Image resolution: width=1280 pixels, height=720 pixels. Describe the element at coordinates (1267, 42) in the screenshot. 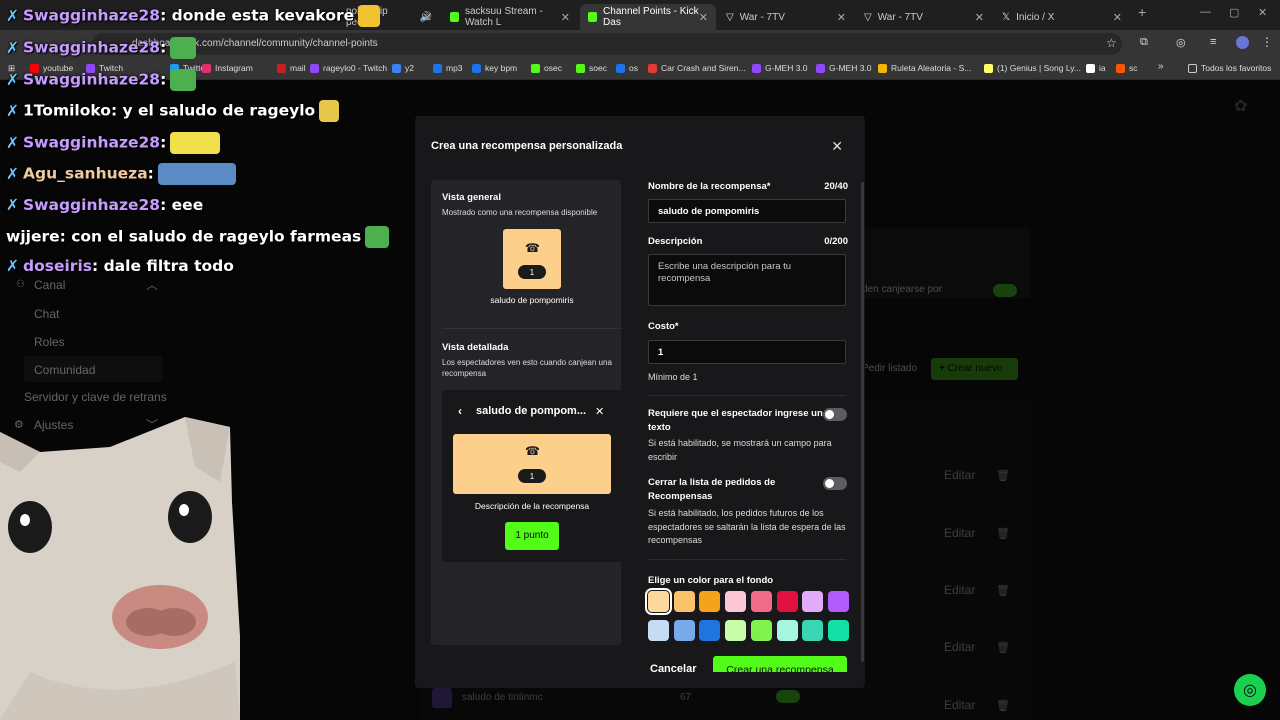

I see `menu-icon: ⋮` at that location.